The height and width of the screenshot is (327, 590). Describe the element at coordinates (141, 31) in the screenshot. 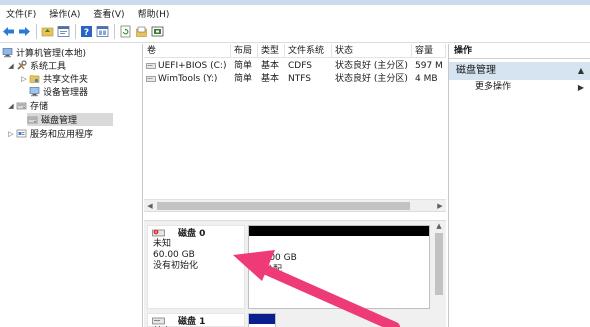

I see `export-icon` at that location.